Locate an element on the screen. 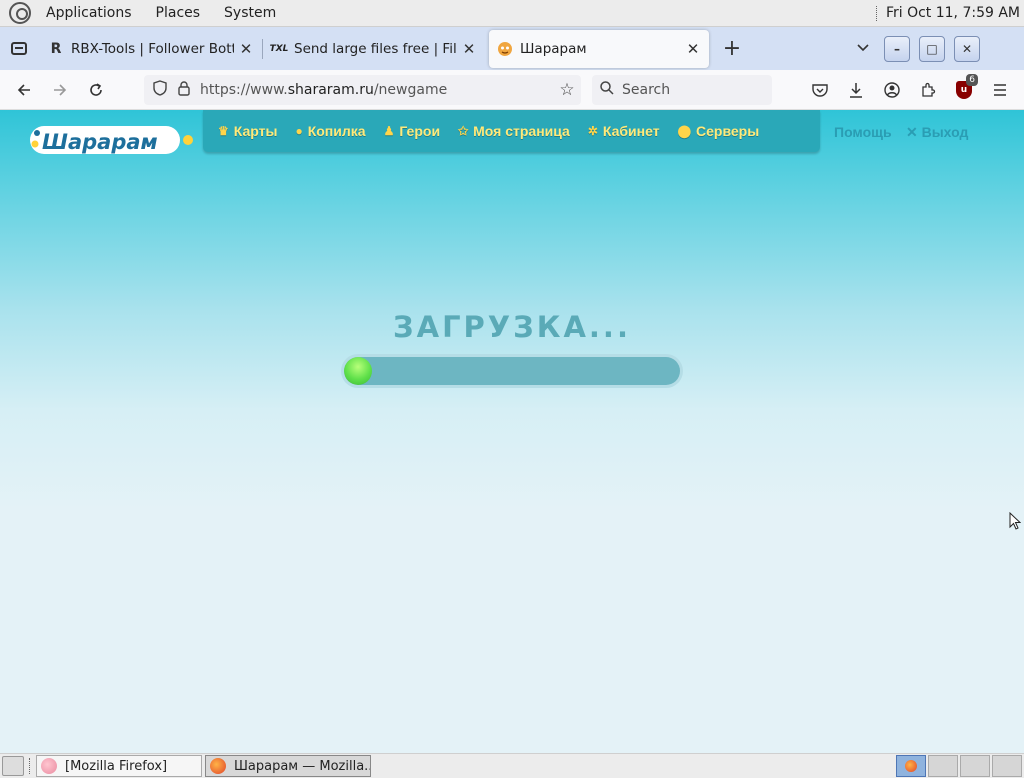 Image resolution: width=1024 pixels, height=778 pixels. task-label: [Mozilla Firefox] is located at coordinates (116, 766).